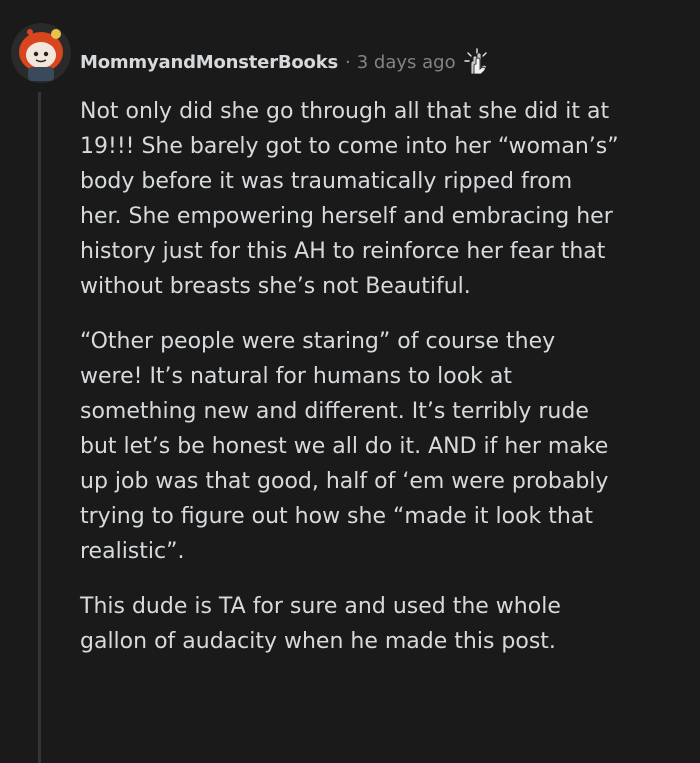 This screenshot has width=700, height=763. I want to click on clapping-hands-award-icon, so click(477, 62).